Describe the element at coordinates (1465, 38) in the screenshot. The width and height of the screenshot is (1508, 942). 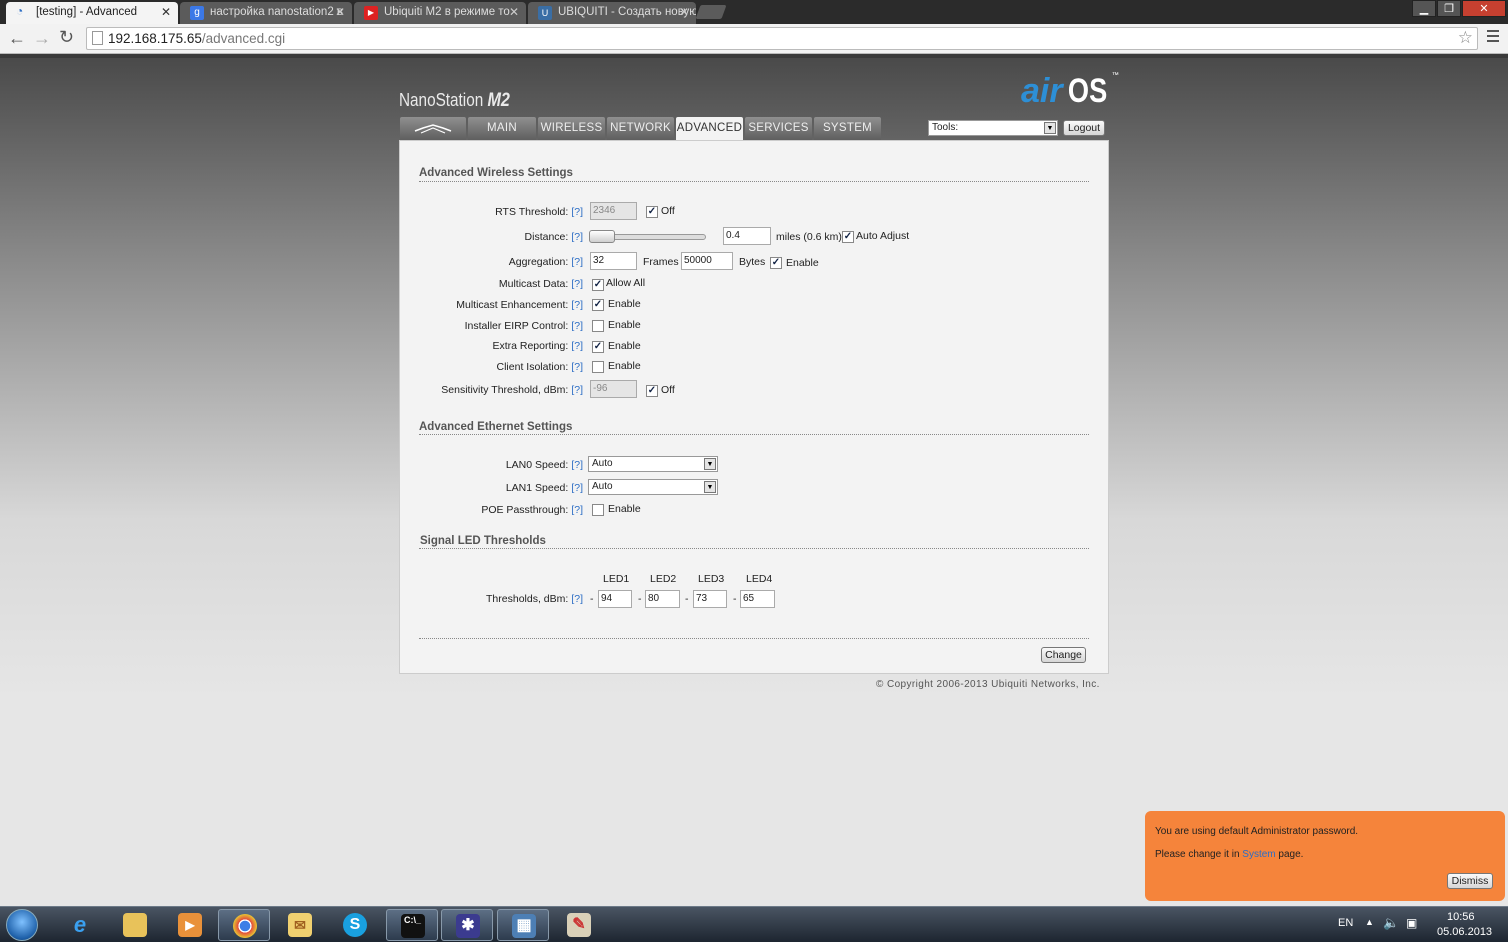
I see `star-icon: ☆` at that location.